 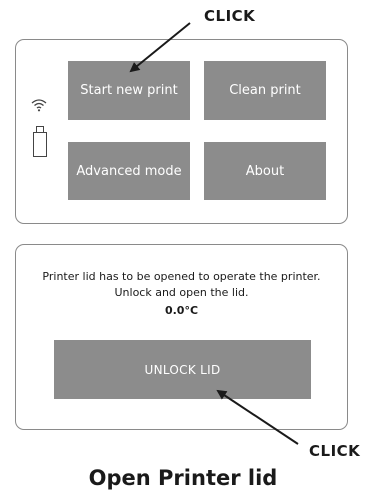 I want to click on usb-drive-icon, so click(x=40, y=141).